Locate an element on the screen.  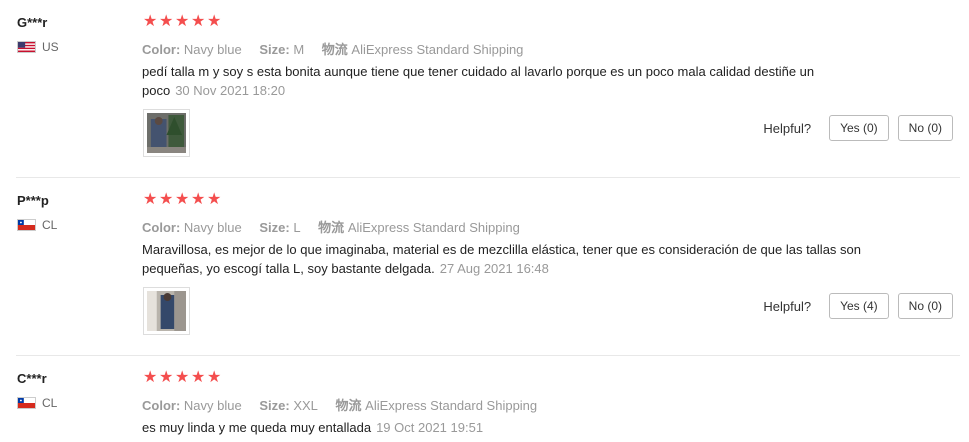
reviewer-name: G***r is located at coordinates (32, 22).